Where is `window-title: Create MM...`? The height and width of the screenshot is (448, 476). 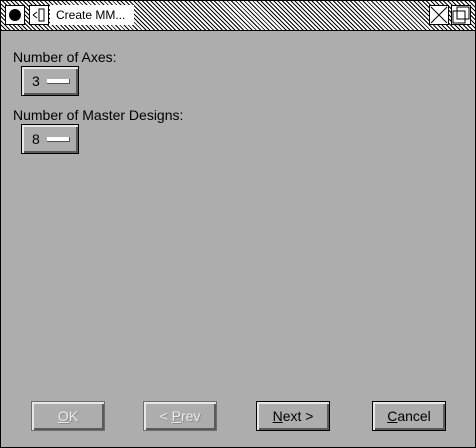
window-title: Create MM... is located at coordinates (91, 15).